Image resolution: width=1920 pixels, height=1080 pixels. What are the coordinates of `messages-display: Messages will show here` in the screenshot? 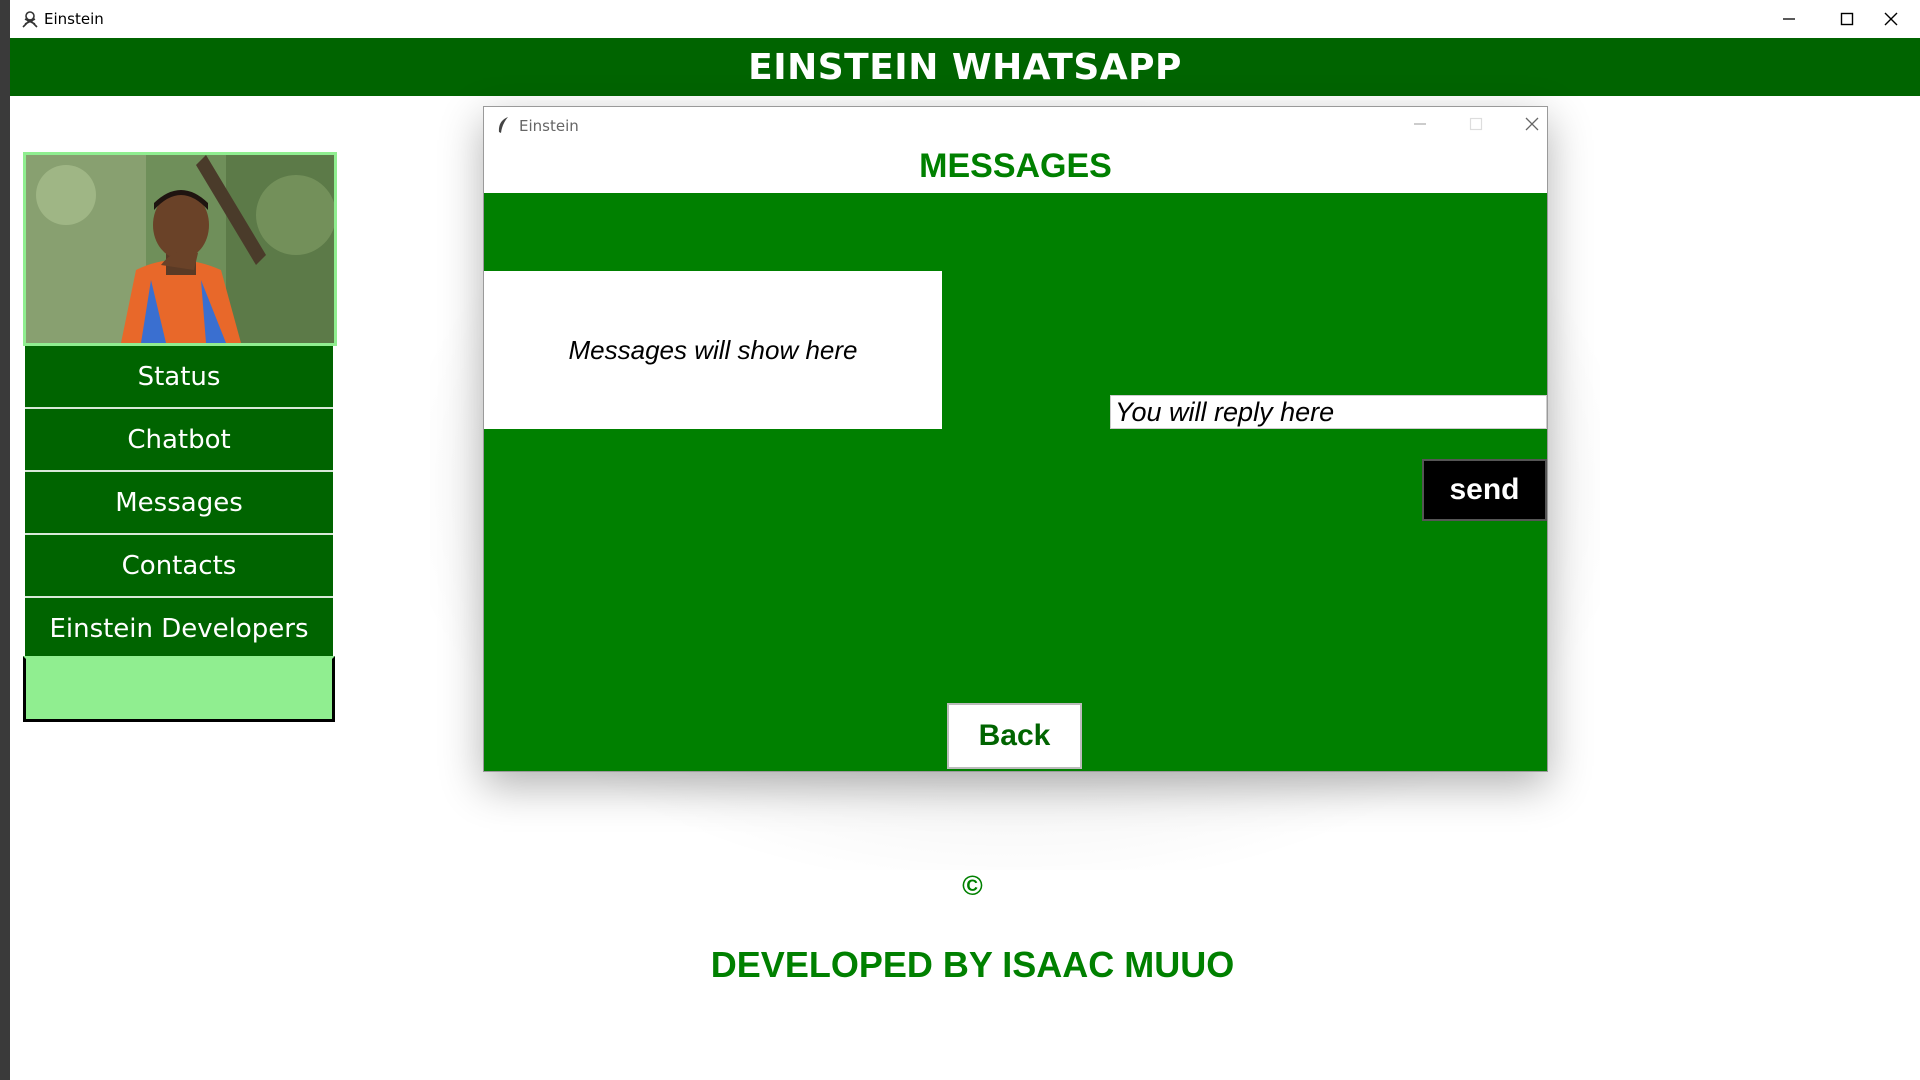 It's located at (713, 350).